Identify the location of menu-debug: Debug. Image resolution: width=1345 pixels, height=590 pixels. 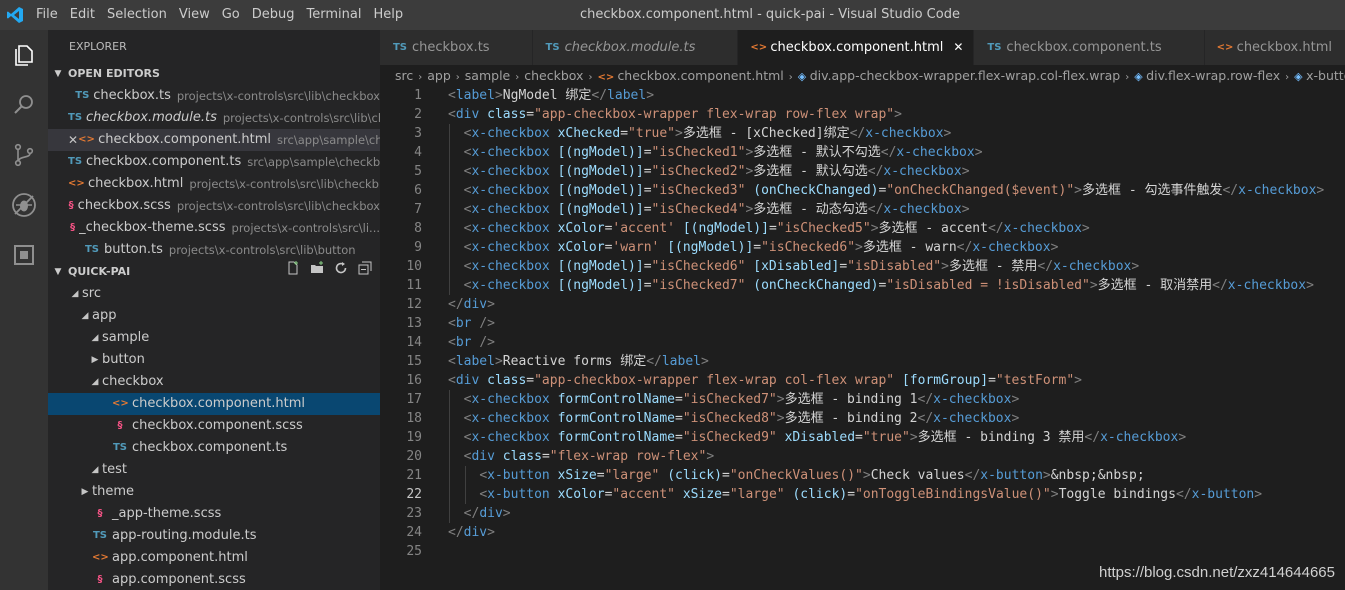
(273, 15).